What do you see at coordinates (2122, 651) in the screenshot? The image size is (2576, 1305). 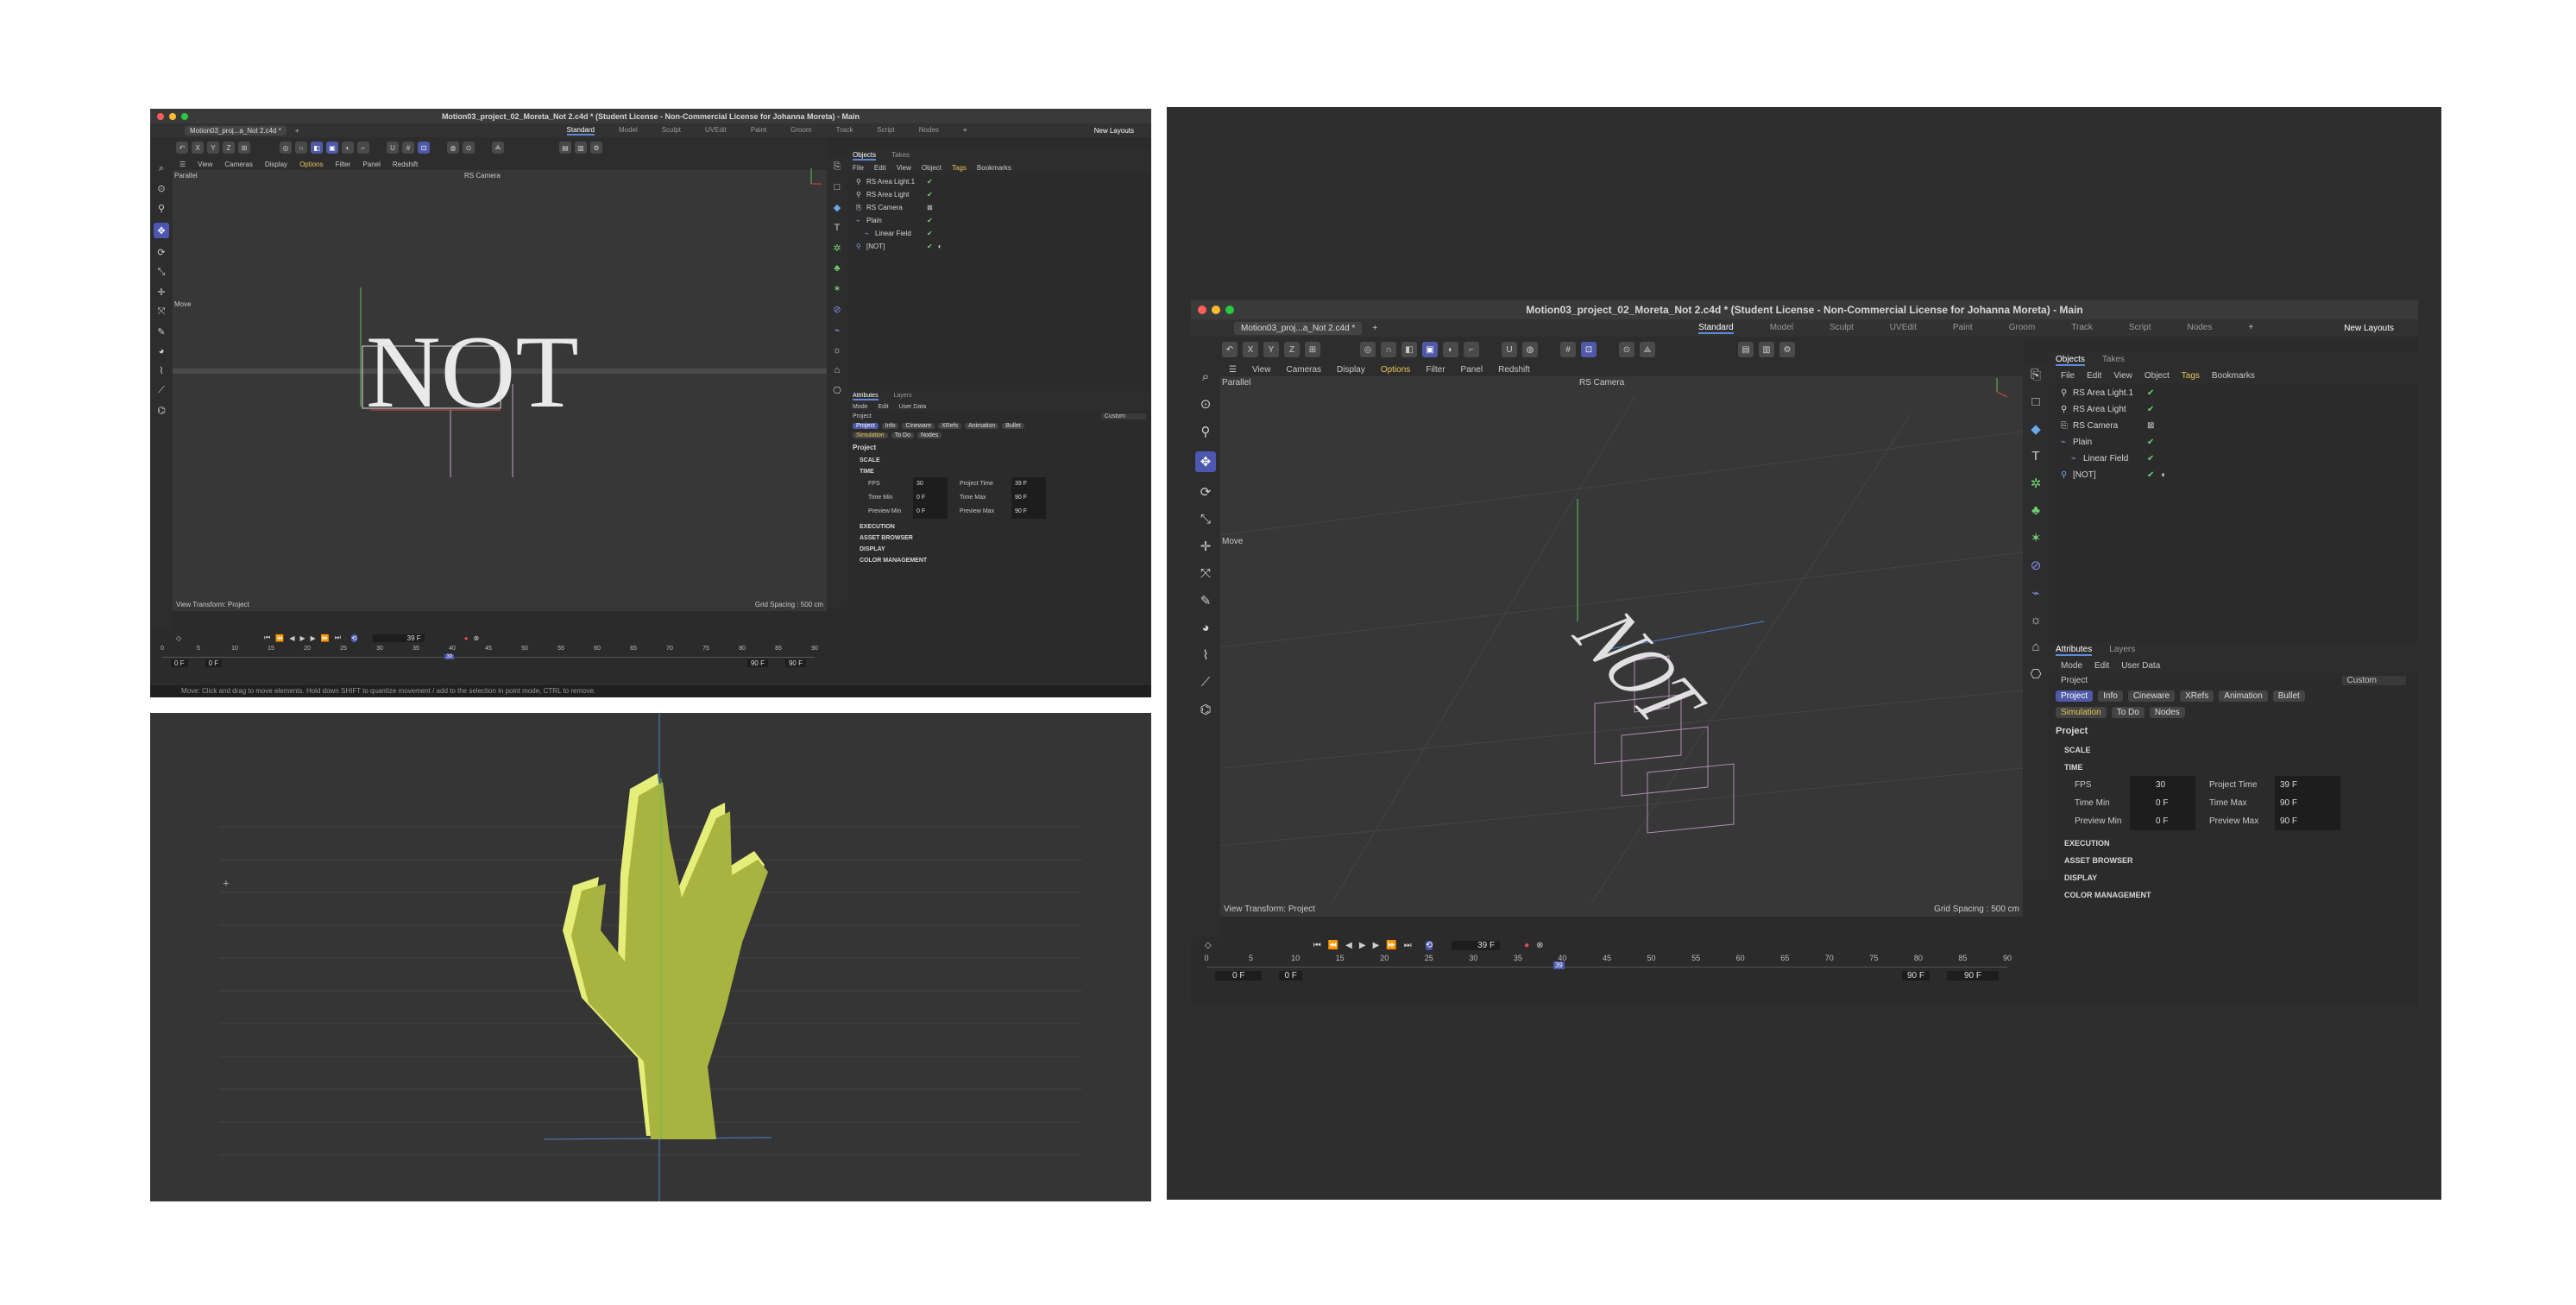 I see `tab-layers: Layers` at bounding box center [2122, 651].